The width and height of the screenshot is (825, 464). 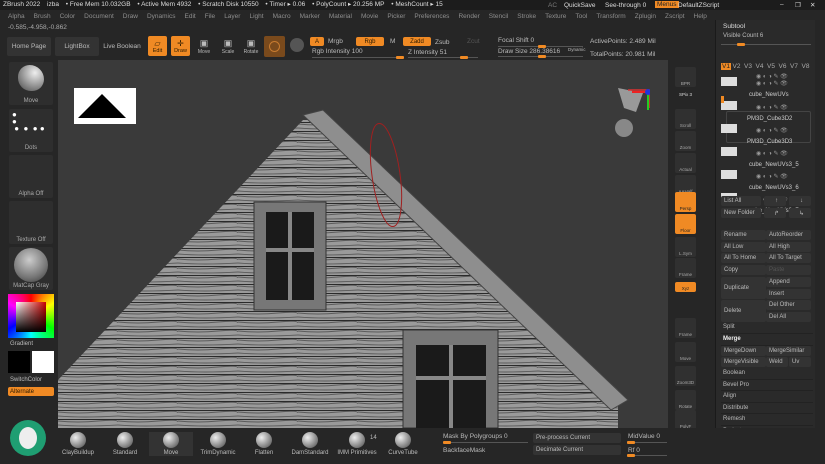 What do you see at coordinates (403, 444) in the screenshot?
I see `brush-curvetube: CurveTube` at bounding box center [403, 444].